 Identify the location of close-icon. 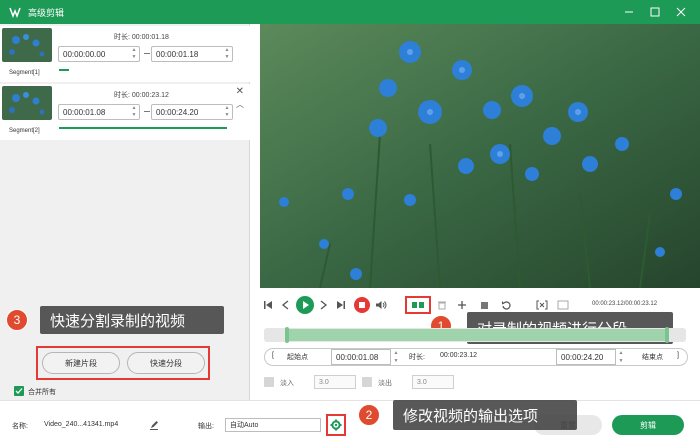
(681, 12).